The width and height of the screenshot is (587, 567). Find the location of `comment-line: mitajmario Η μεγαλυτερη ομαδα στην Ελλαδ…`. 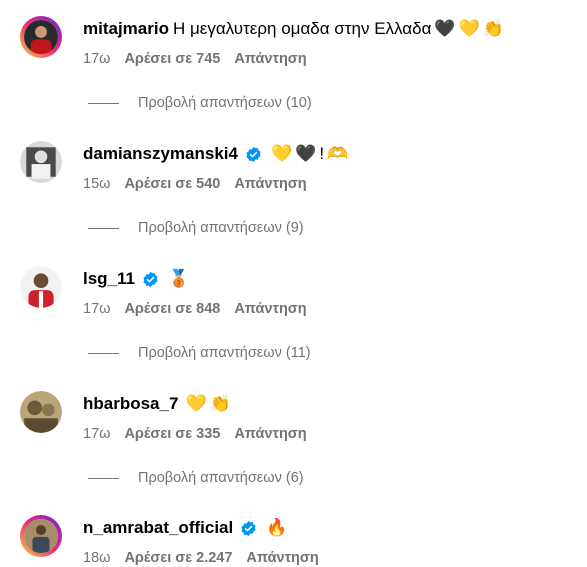

comment-line: mitajmario Η μεγαλυτερη ομαδα στην Ελλαδ… is located at coordinates (293, 29).